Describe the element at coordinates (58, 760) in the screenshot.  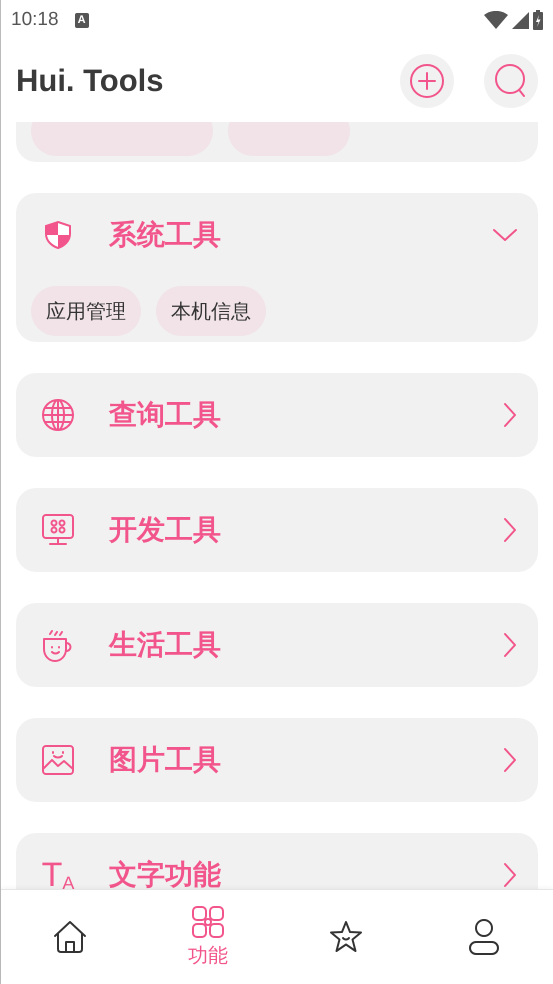
I see `image-icon` at that location.